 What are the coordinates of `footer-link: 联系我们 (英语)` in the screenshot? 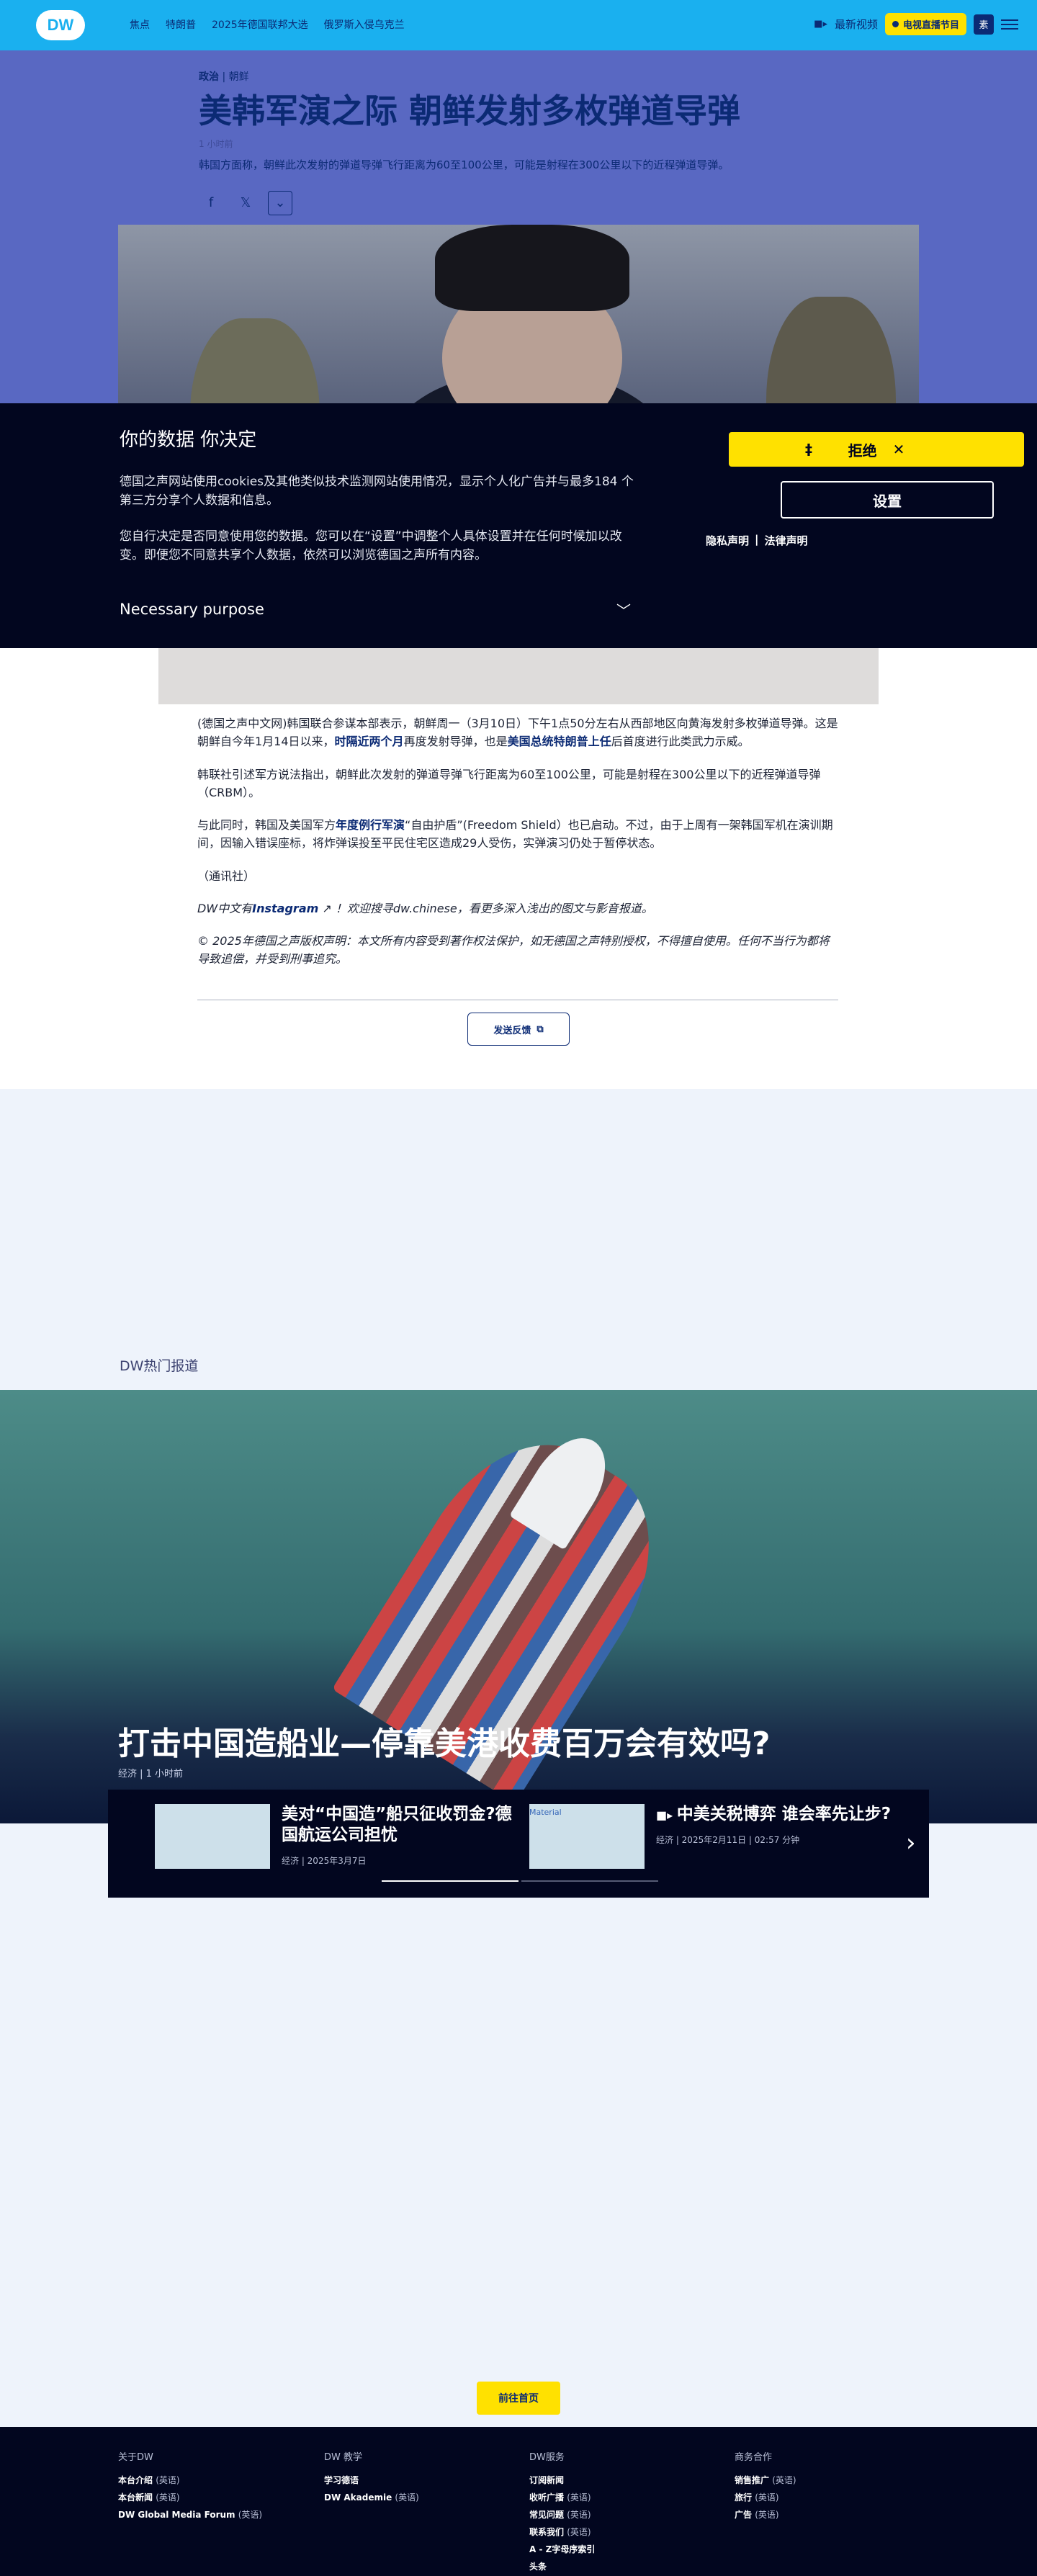 It's located at (562, 2532).